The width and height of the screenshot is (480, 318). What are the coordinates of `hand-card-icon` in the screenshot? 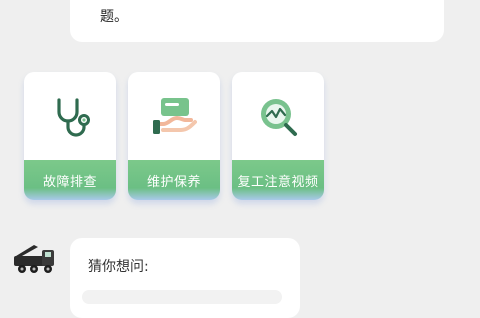 It's located at (175, 116).